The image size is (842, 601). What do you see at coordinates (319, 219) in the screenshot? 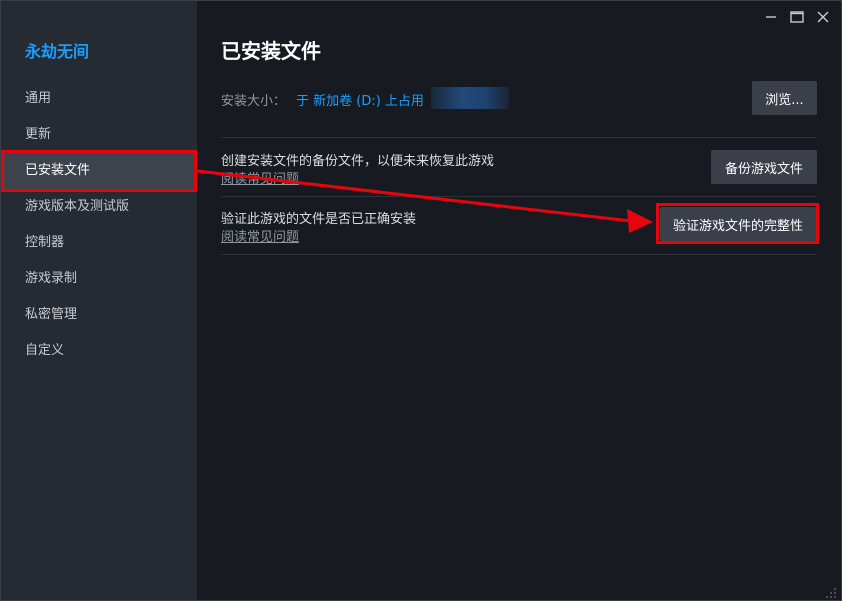
I see `verify-description: 验证此游戏的文件是否已正确安装` at bounding box center [319, 219].